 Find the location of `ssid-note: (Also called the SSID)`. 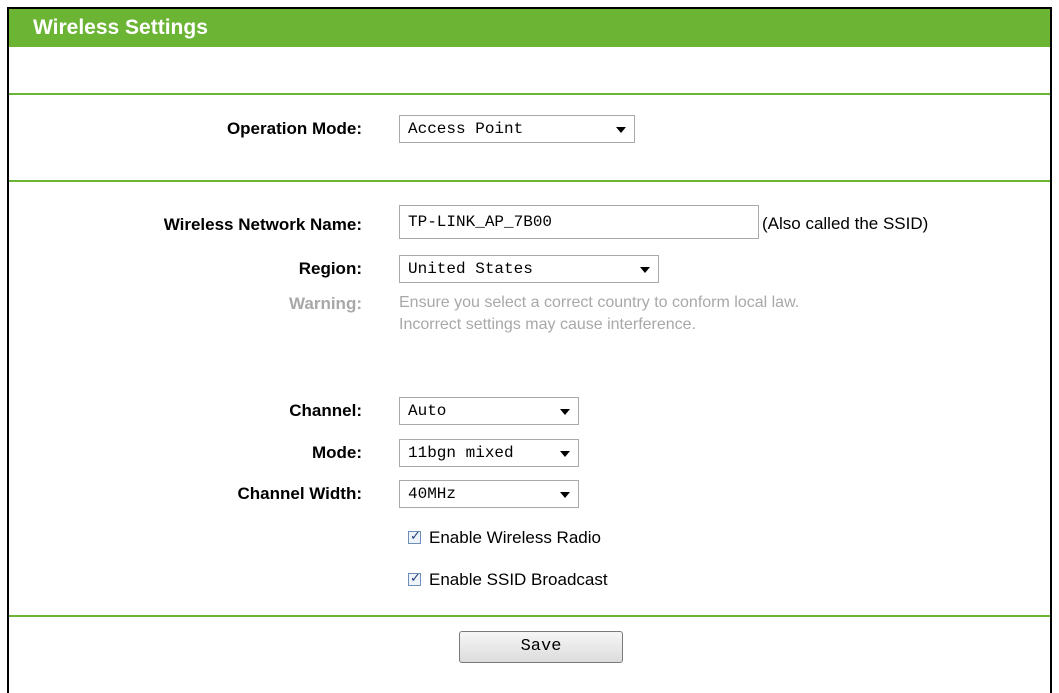

ssid-note: (Also called the SSID) is located at coordinates (845, 223).